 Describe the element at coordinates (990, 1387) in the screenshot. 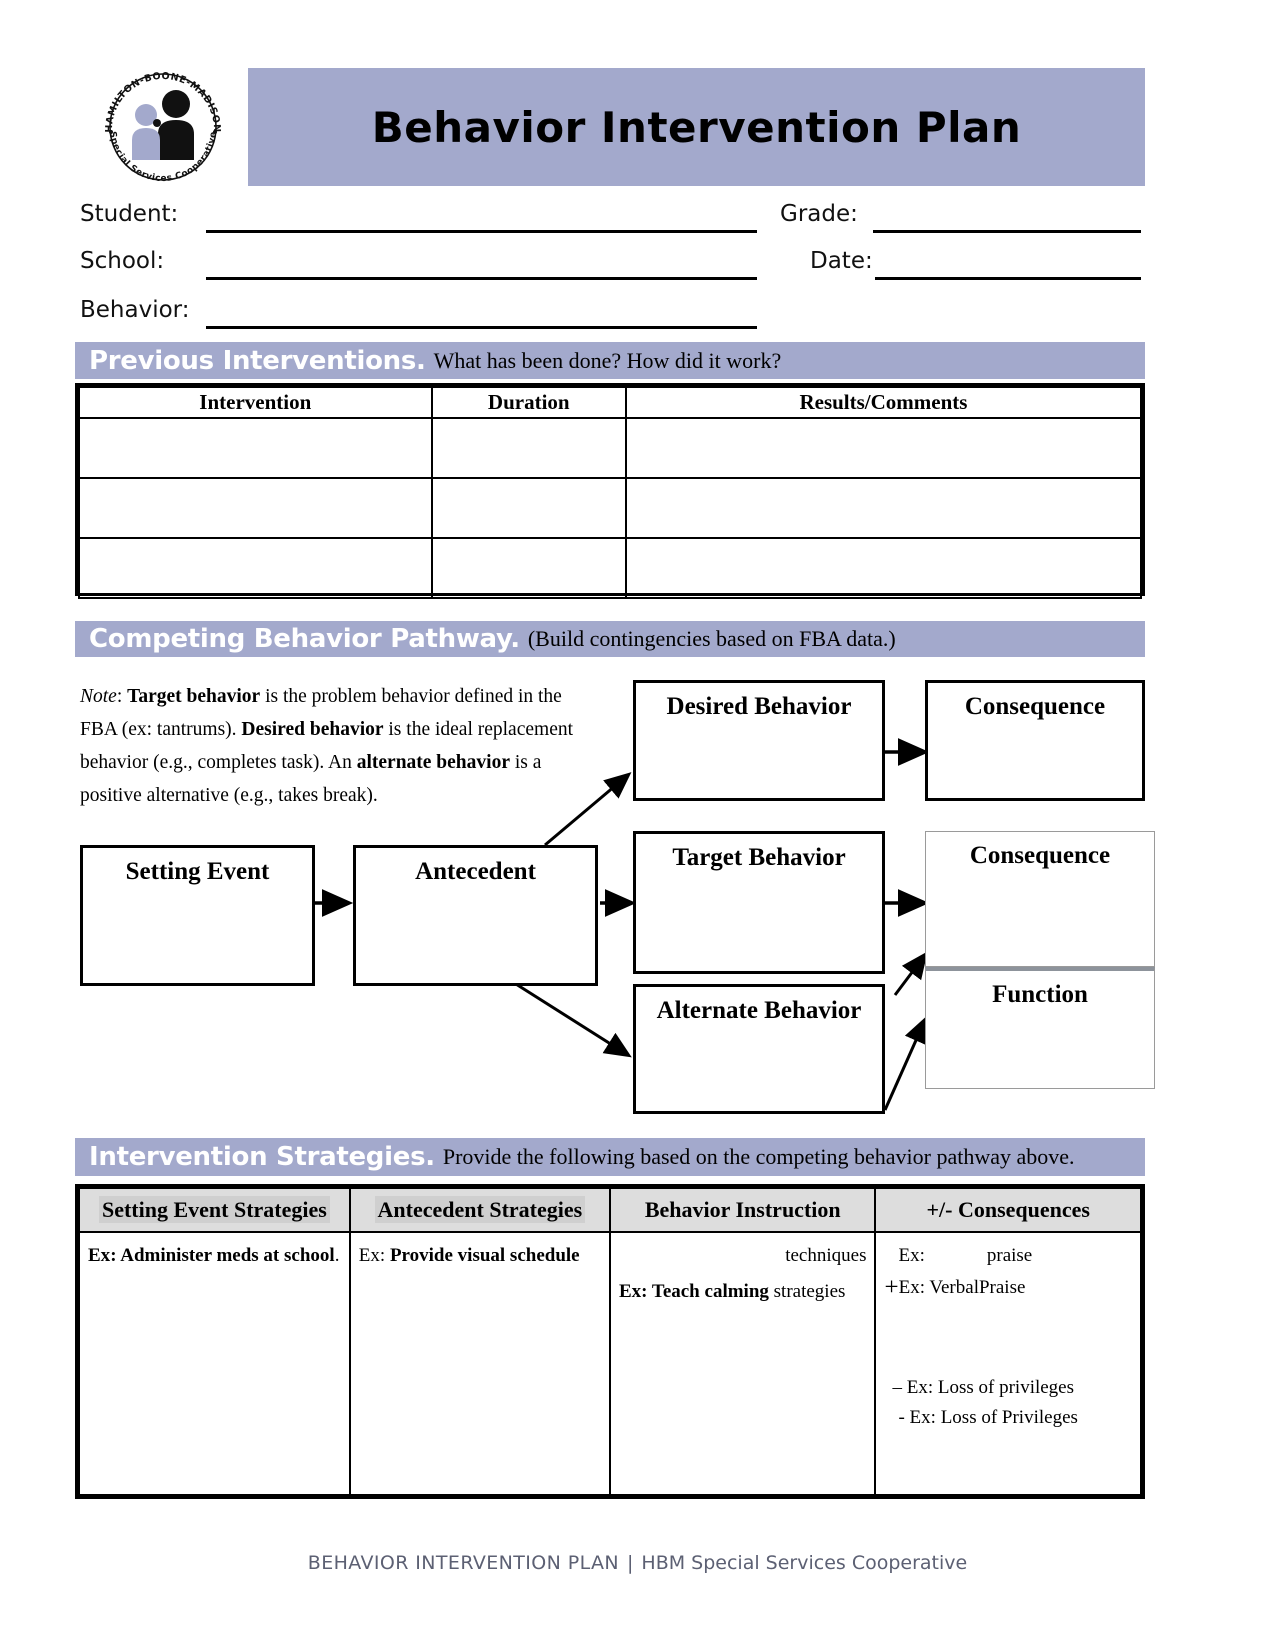

I see `ex-text: Ex: Loss of privileges` at that location.